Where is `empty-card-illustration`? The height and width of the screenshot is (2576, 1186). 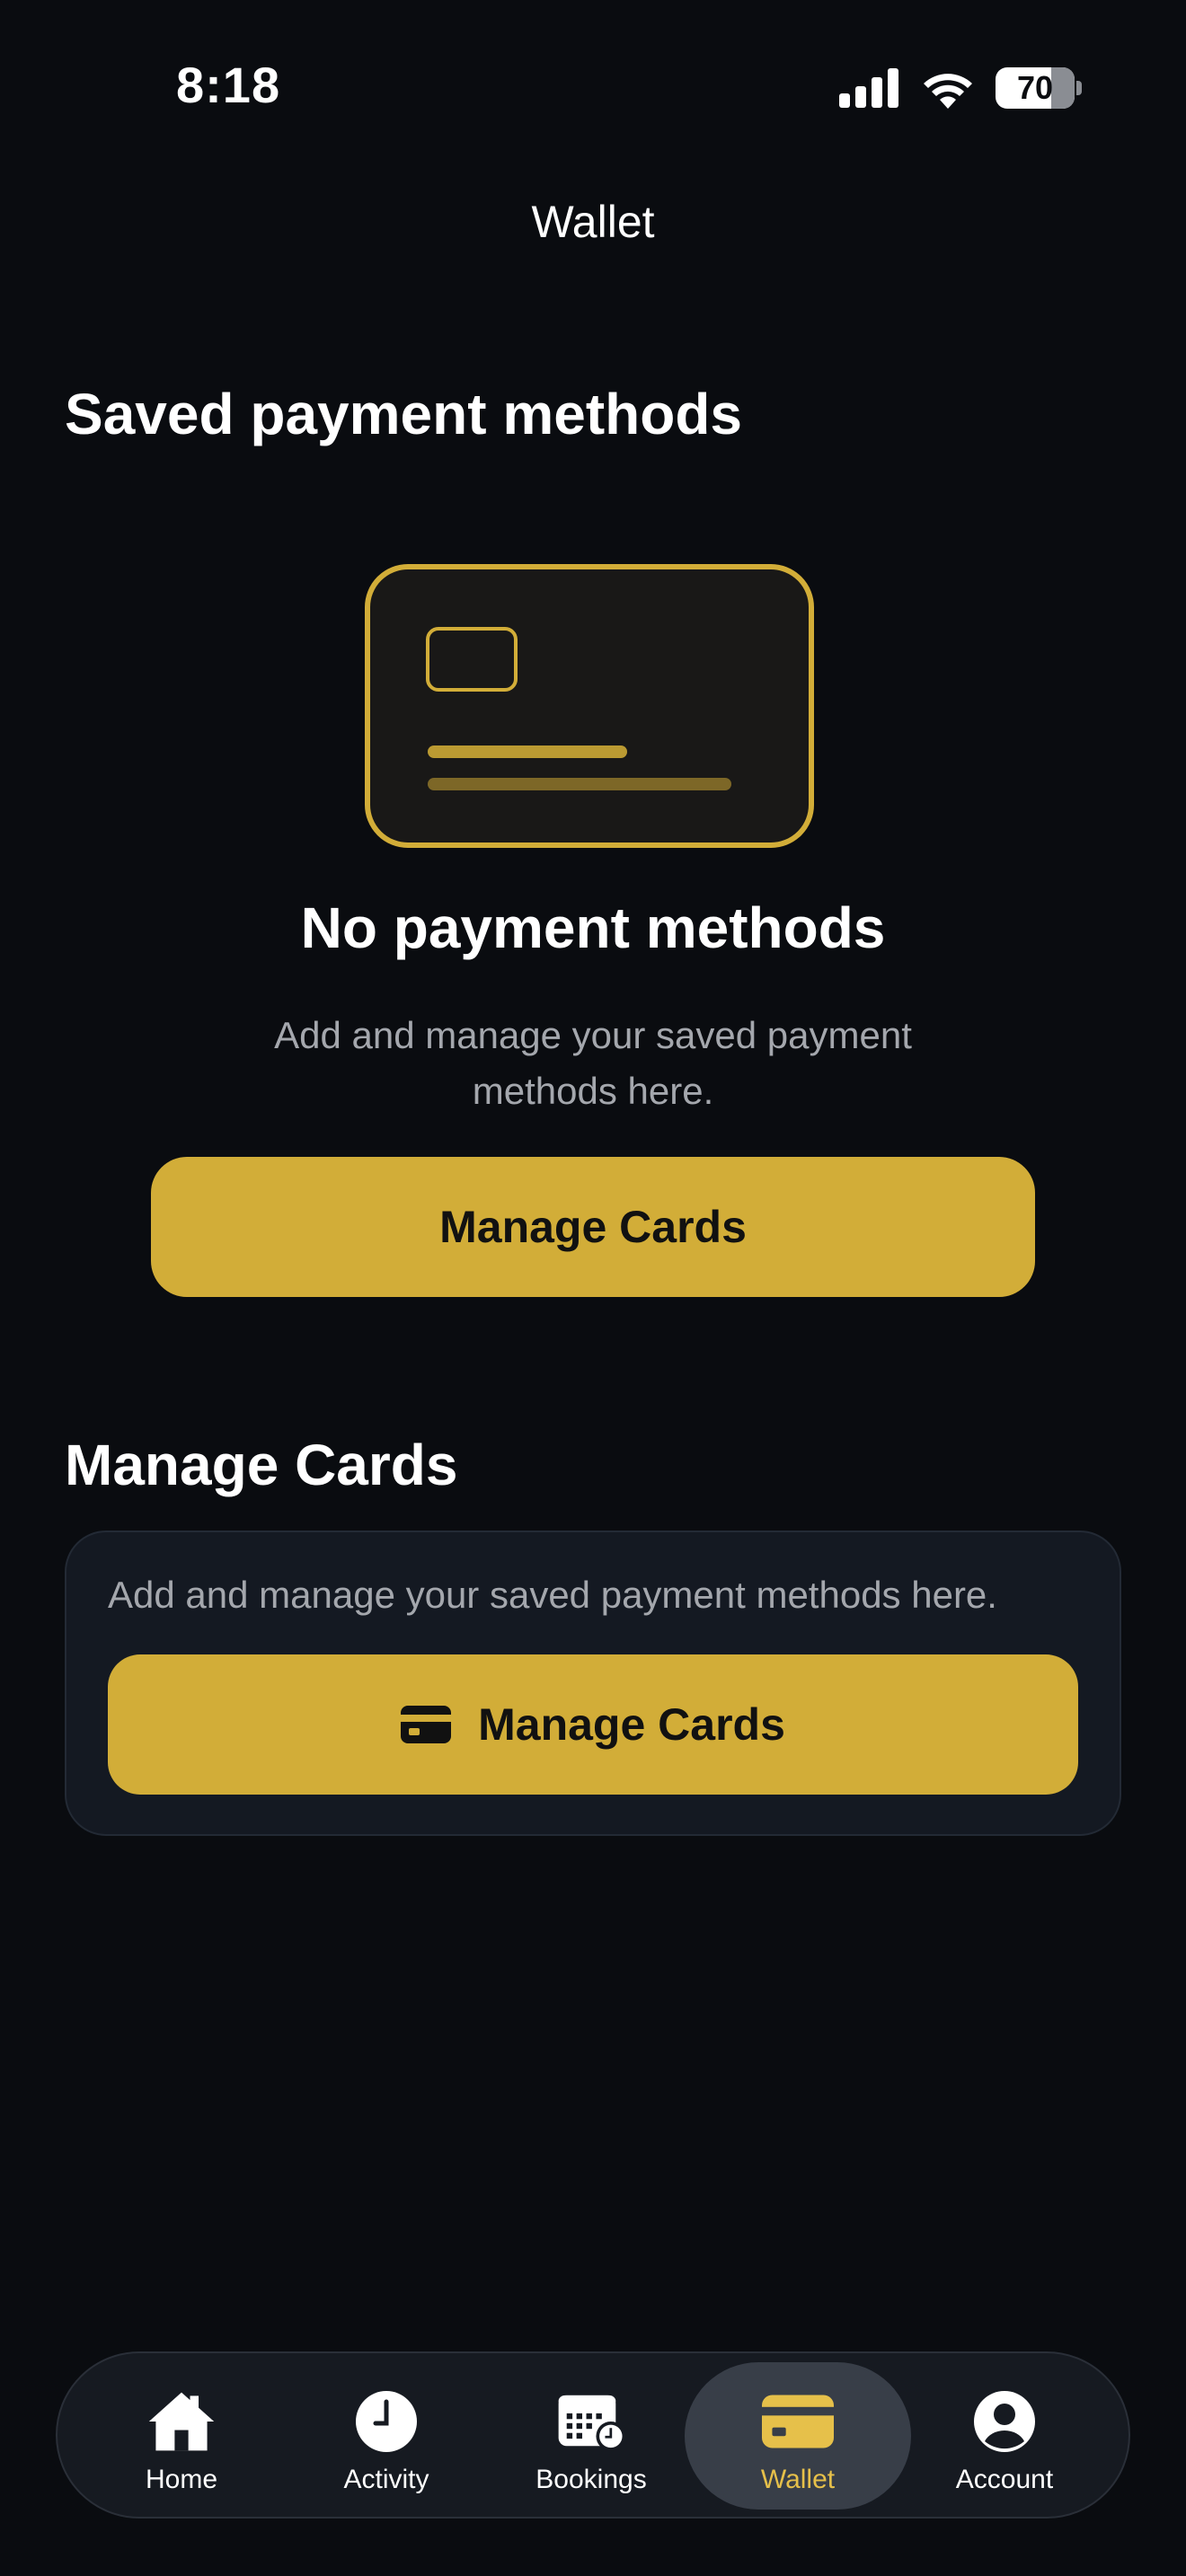 empty-card-illustration is located at coordinates (589, 706).